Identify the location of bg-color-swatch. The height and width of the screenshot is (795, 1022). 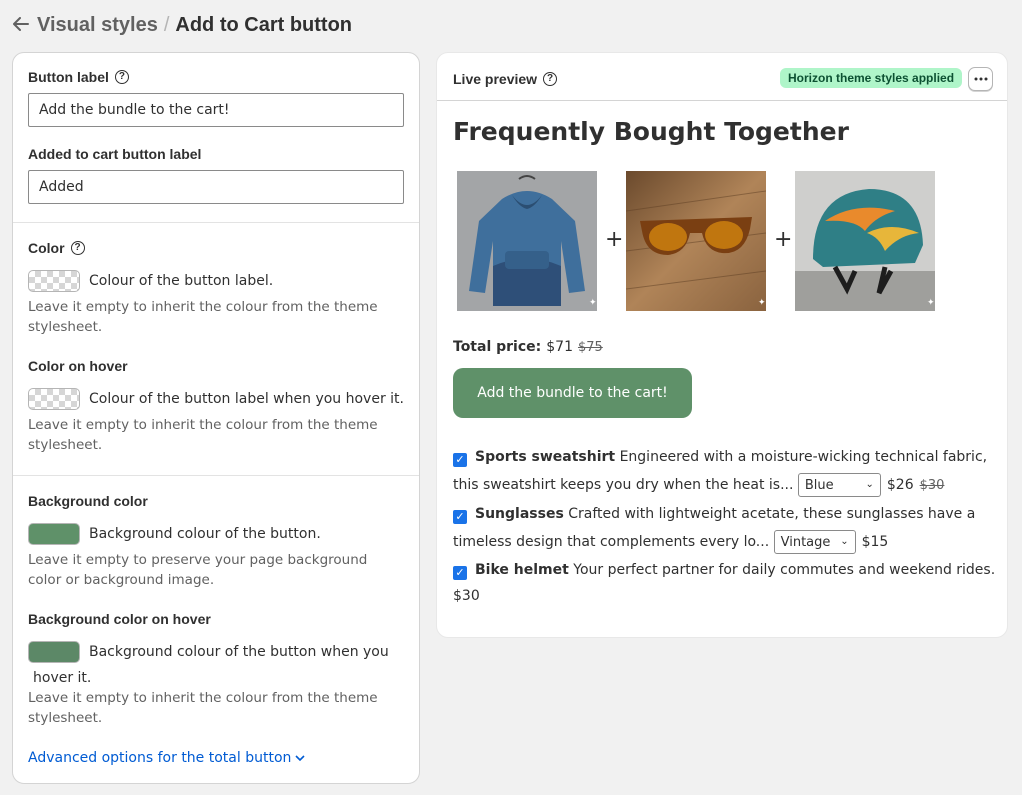
(54, 534).